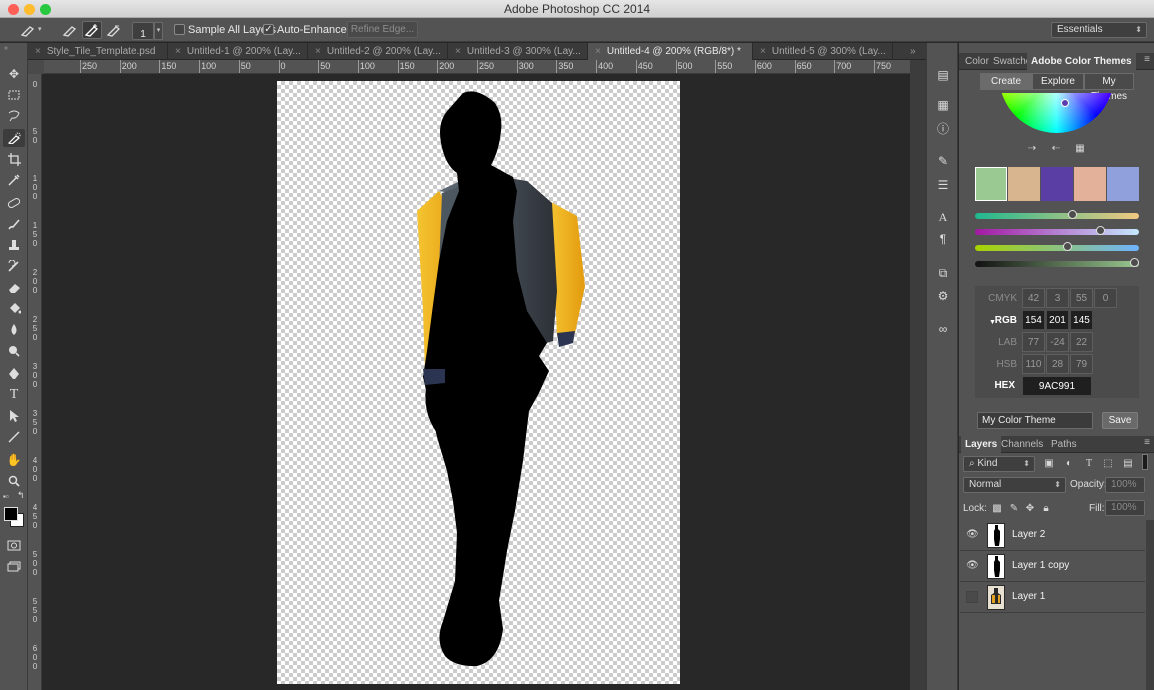 This screenshot has width=1154, height=690. What do you see at coordinates (1150, 605) in the screenshot?
I see `layers-scrollbar` at bounding box center [1150, 605].